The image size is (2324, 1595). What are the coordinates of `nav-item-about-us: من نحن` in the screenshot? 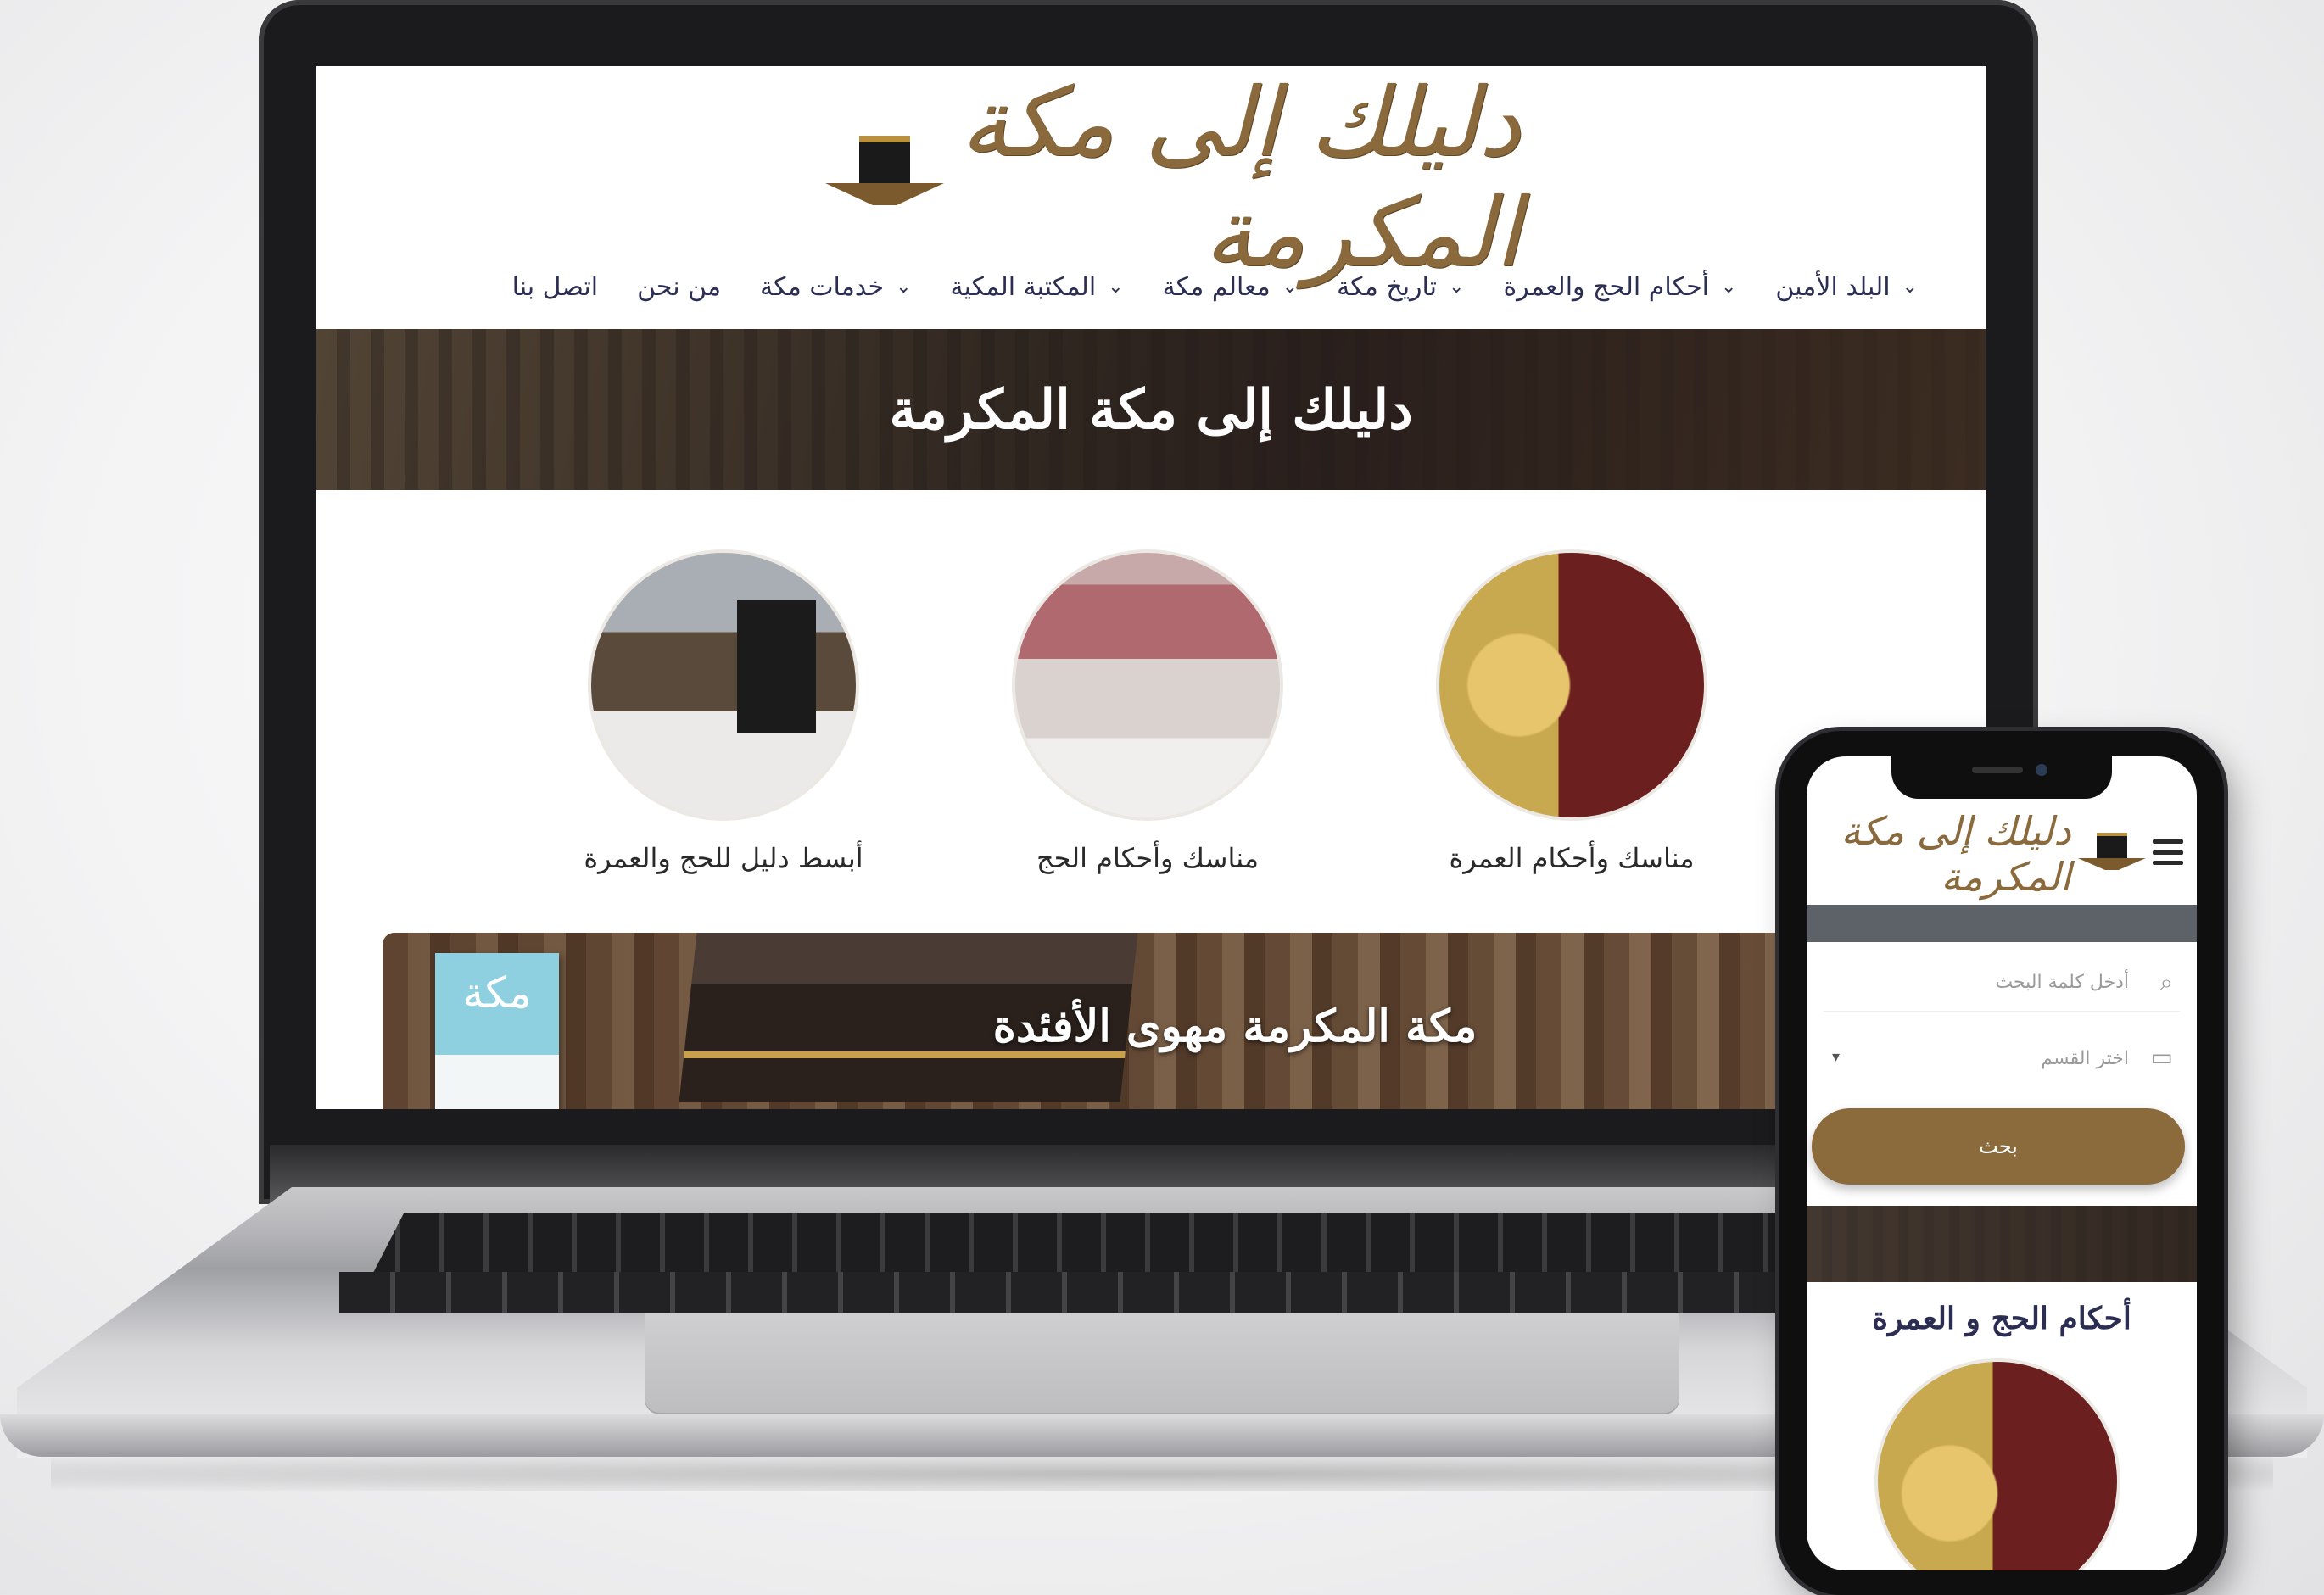 It's located at (679, 287).